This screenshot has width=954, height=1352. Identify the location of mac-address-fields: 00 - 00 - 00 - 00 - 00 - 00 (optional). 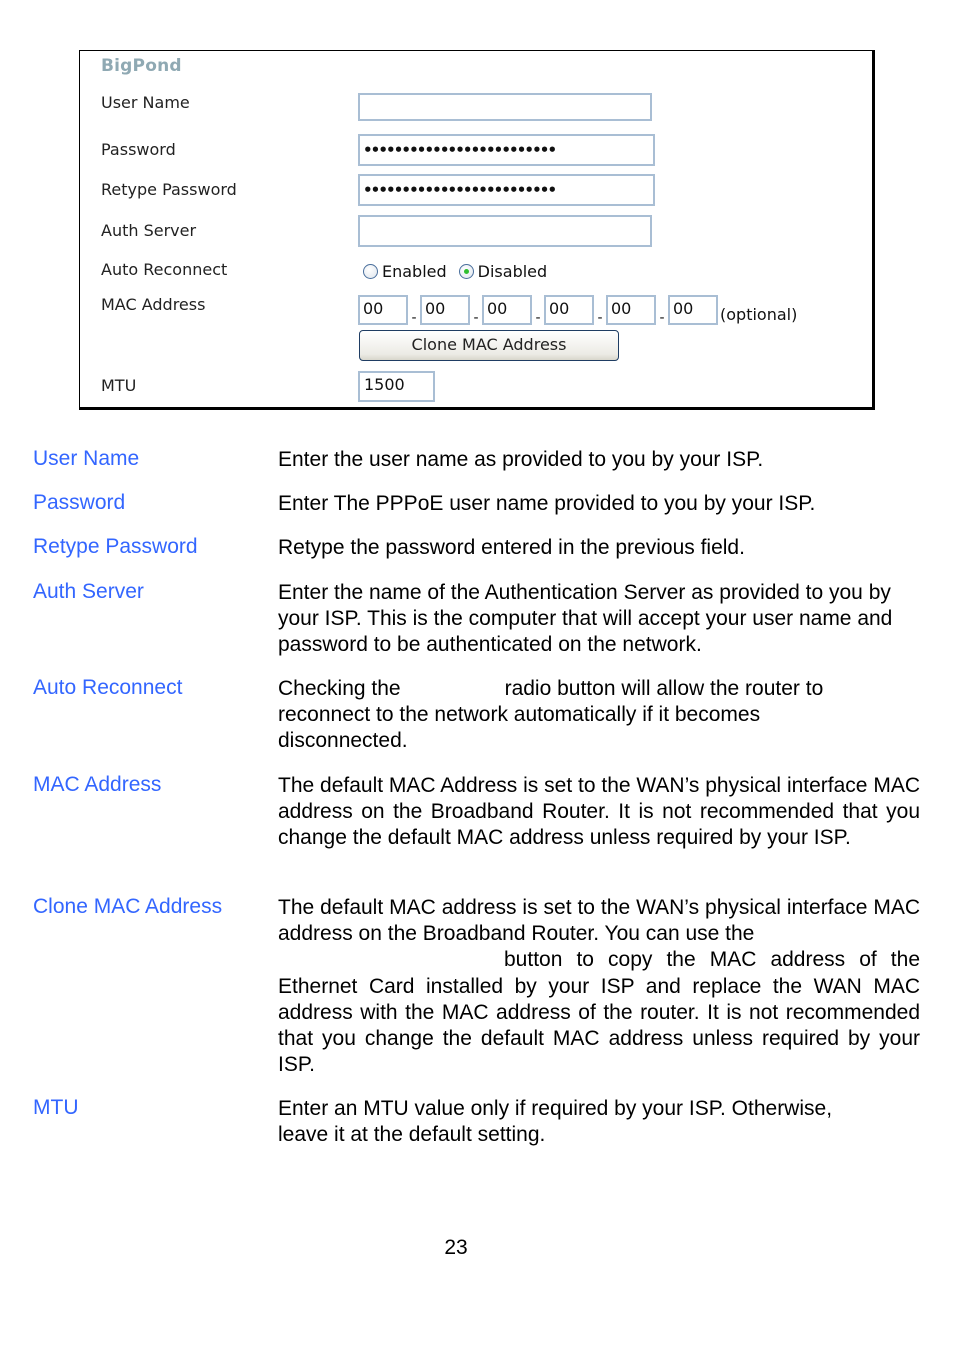
(577, 310).